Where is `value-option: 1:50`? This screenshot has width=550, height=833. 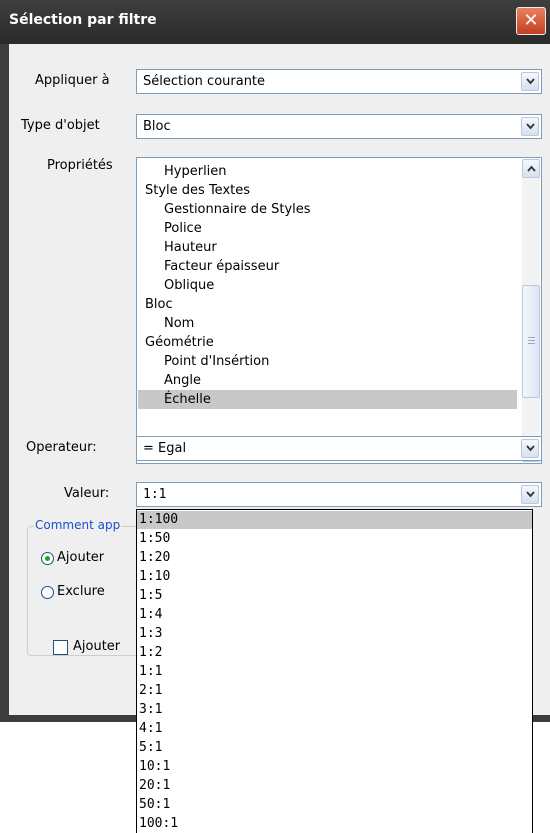 value-option: 1:50 is located at coordinates (334, 539).